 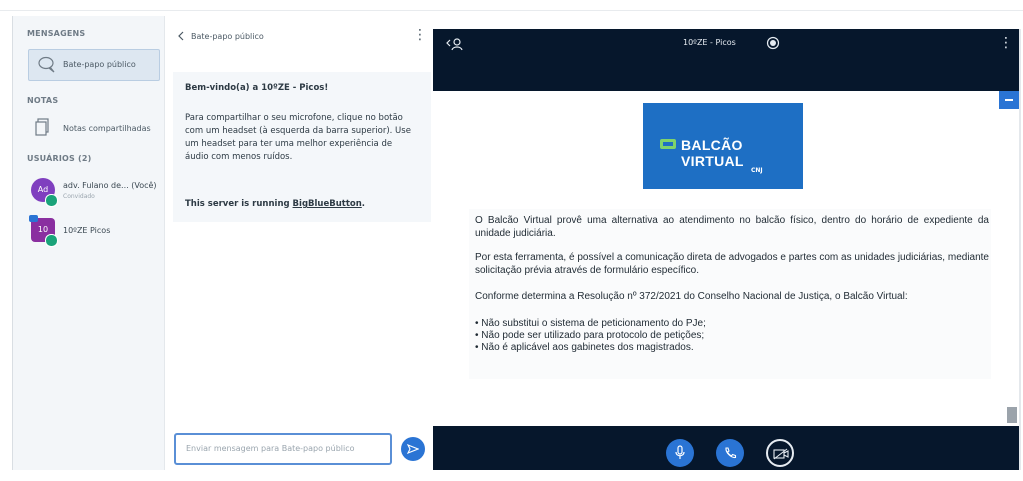 What do you see at coordinates (46, 64) in the screenshot?
I see `chat-bubble-icon` at bounding box center [46, 64].